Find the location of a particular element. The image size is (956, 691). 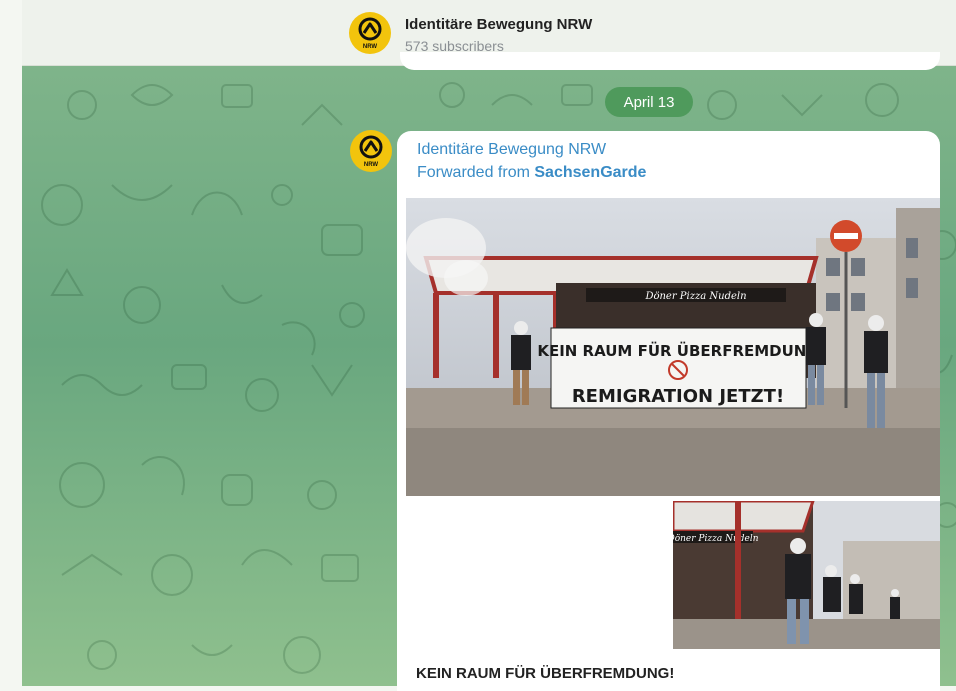

message-sender: Identitäre Bewegung NRW is located at coordinates (511, 150).